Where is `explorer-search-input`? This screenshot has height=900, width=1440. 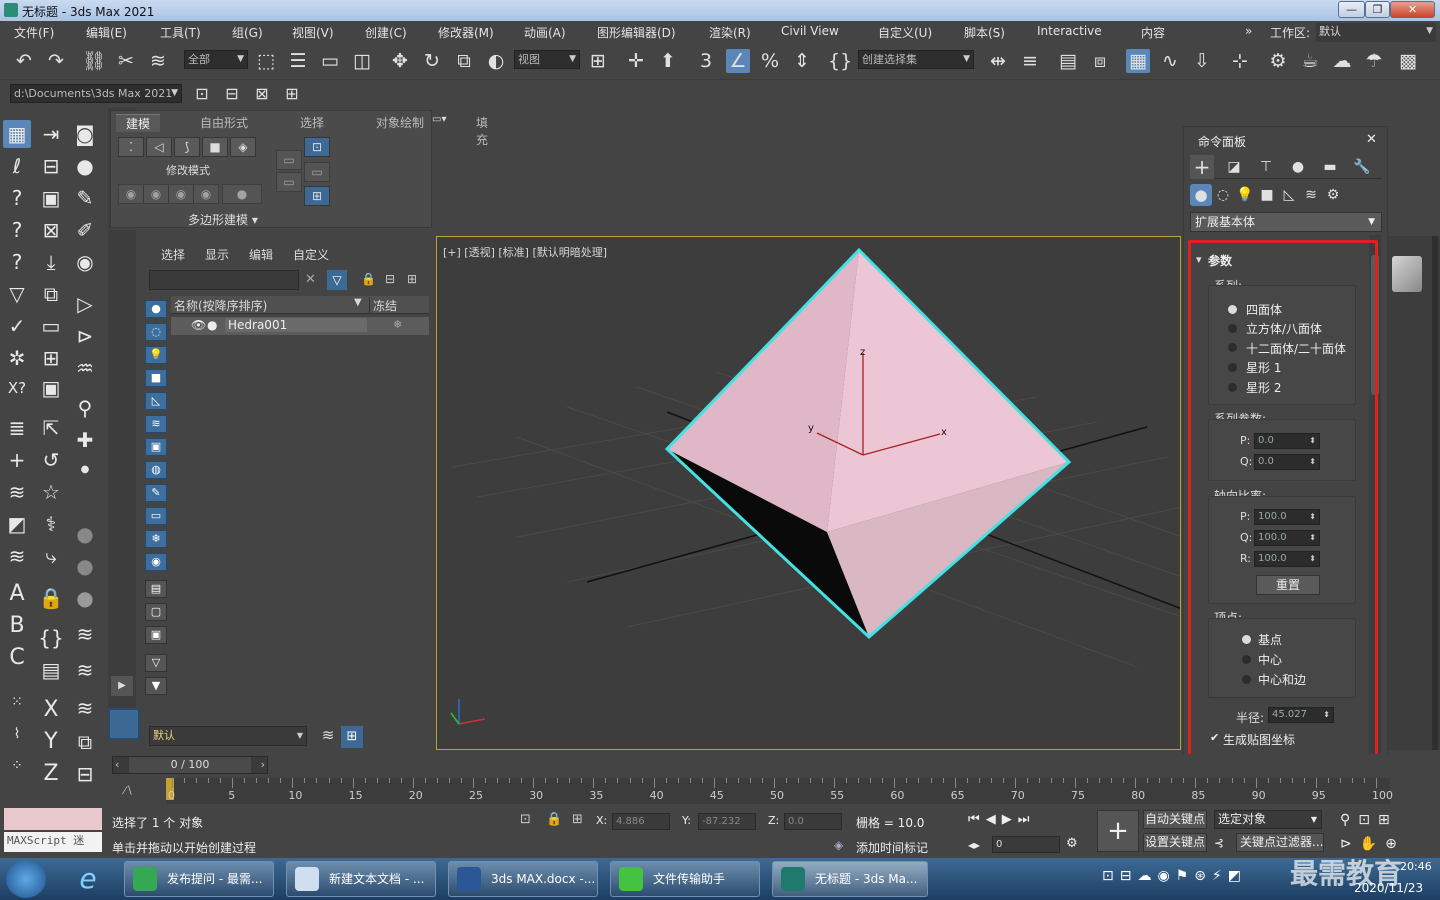
explorer-search-input is located at coordinates (224, 280).